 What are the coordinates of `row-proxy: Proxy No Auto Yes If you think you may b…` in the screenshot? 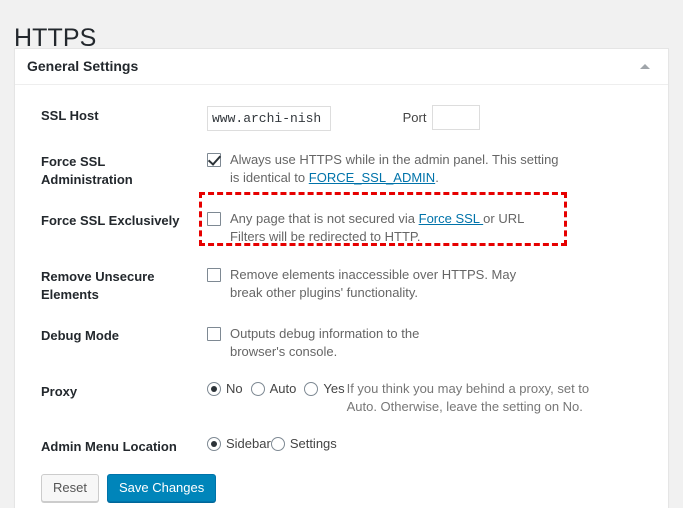 It's located at (341, 398).